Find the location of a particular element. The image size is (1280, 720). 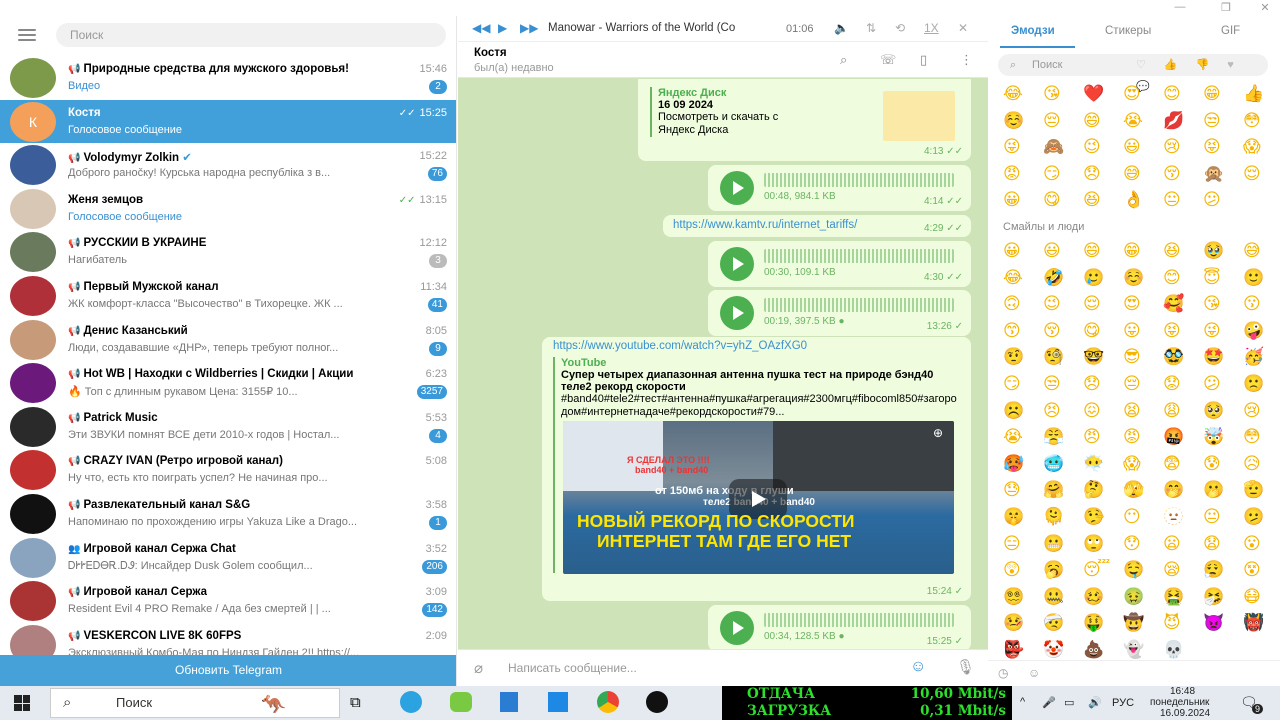

app-icon is located at coordinates (657, 702).